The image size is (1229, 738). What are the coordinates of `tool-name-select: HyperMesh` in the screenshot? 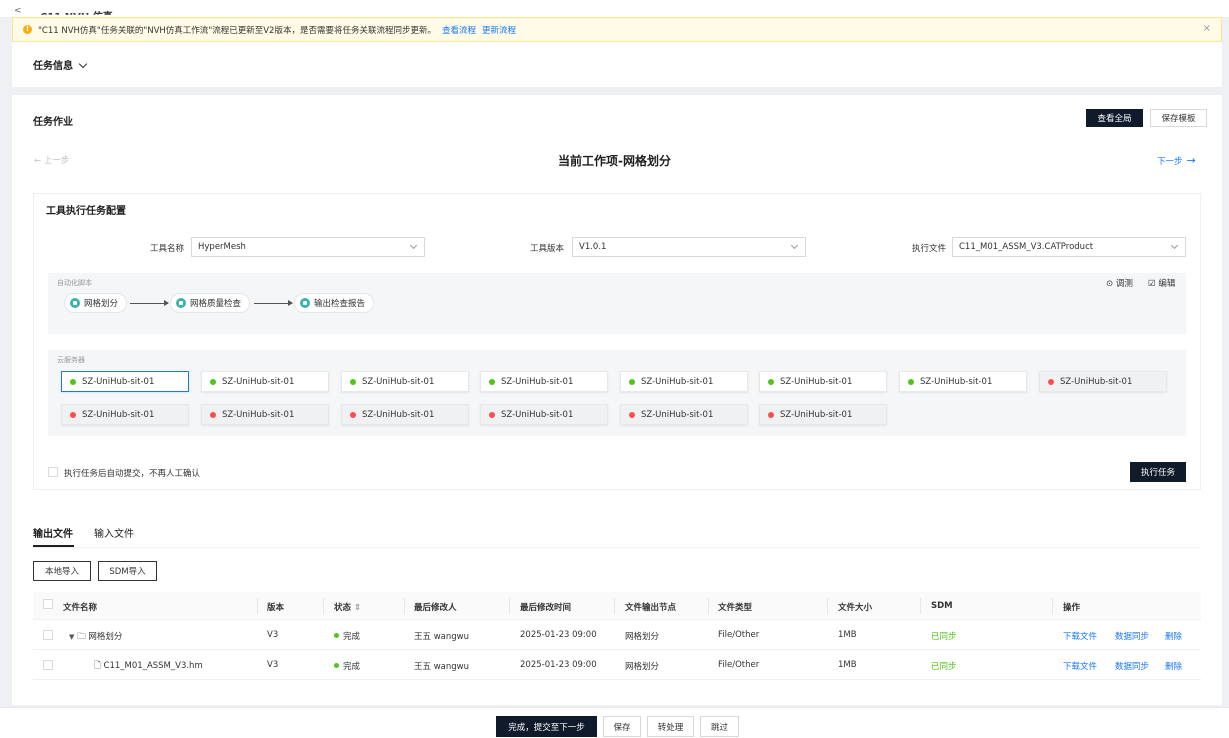 It's located at (308, 247).